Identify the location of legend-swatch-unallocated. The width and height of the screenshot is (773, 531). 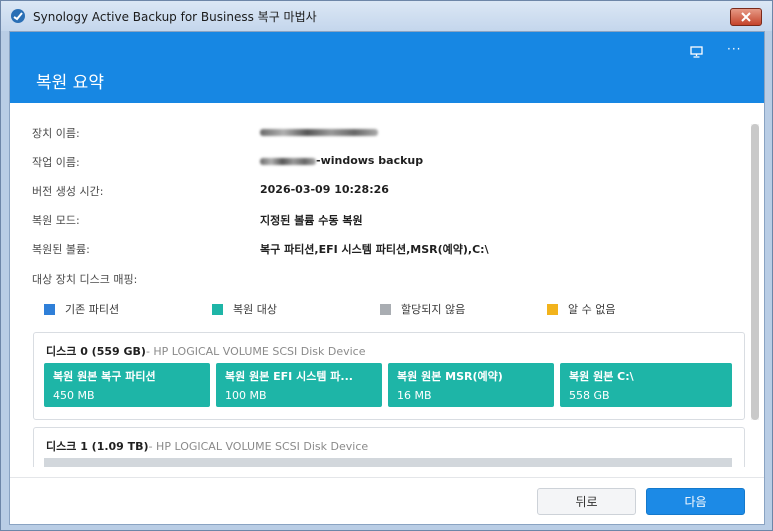
(385, 309).